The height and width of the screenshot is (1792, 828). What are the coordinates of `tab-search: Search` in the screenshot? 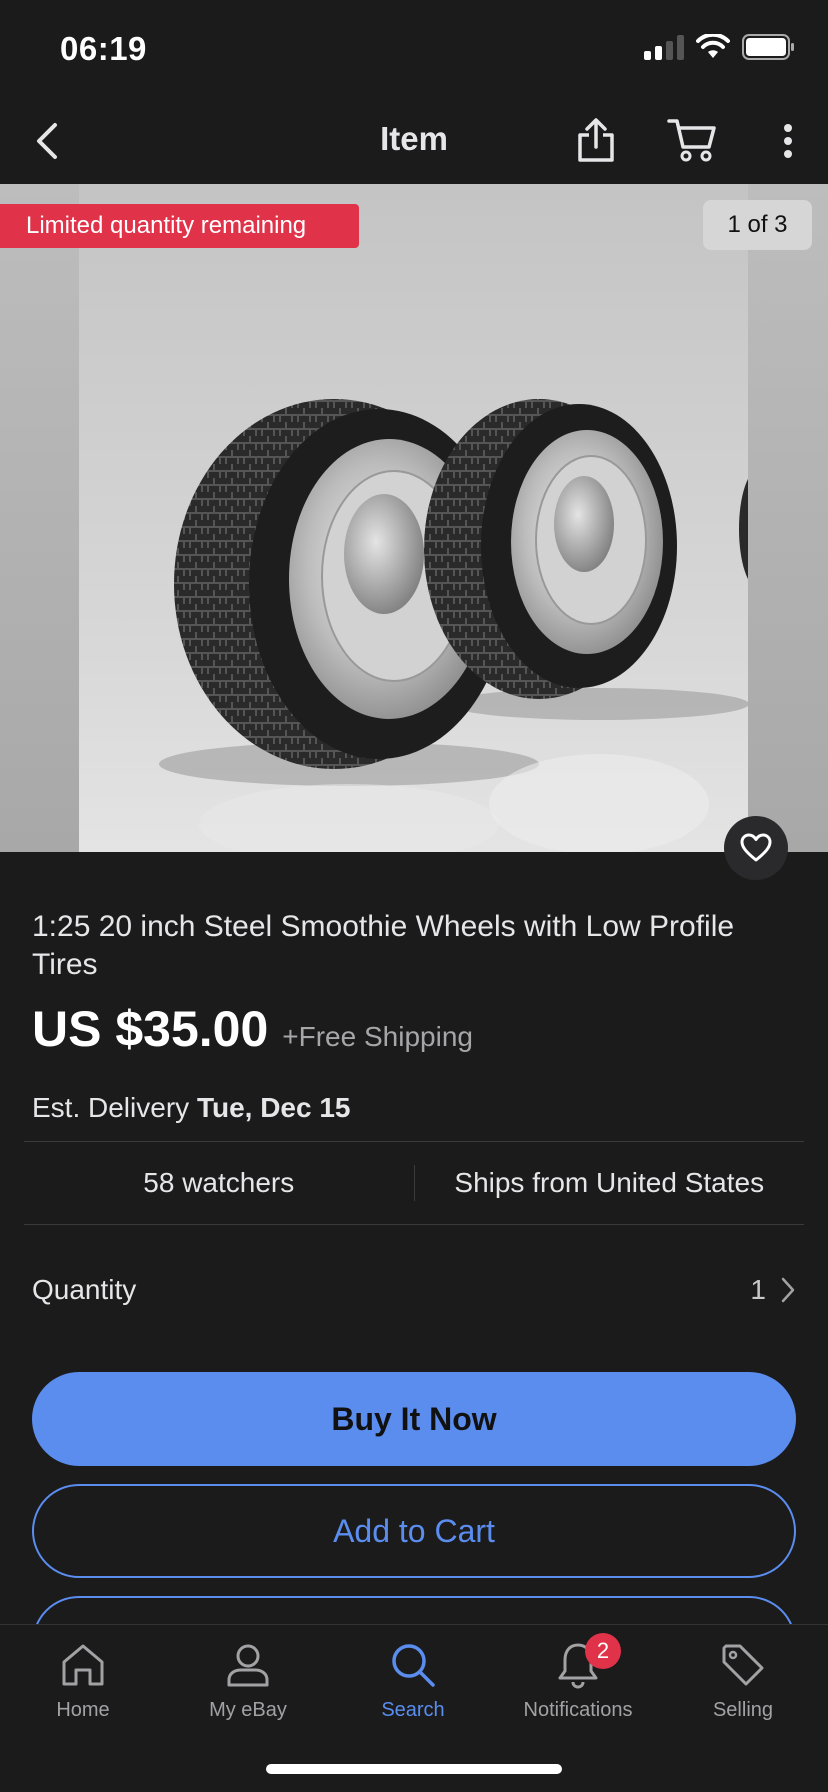 It's located at (413, 1685).